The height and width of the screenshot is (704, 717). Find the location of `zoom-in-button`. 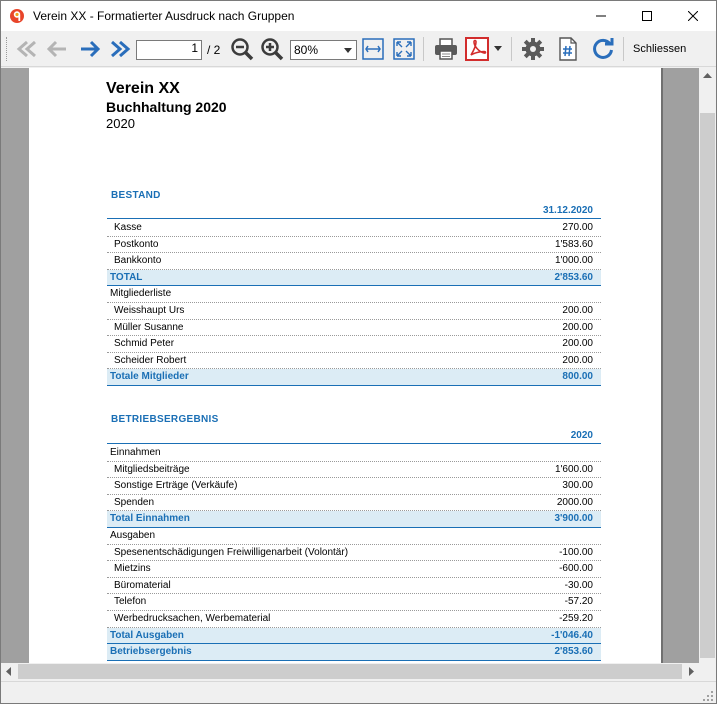

zoom-in-button is located at coordinates (272, 49).